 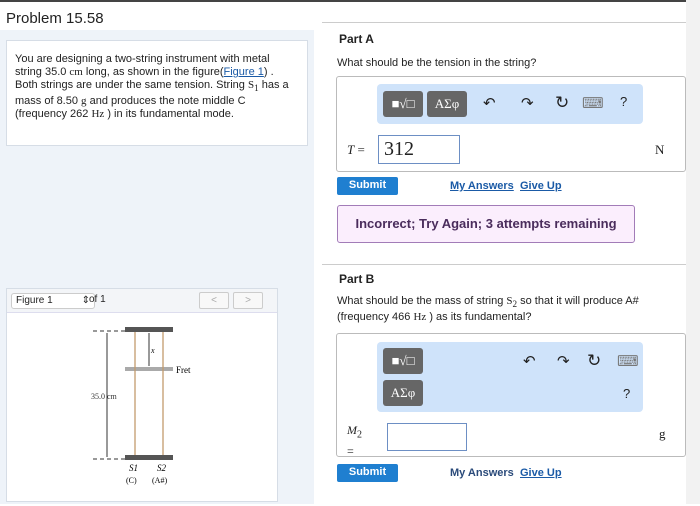 I want to click on prev-figure-button: <, so click(x=214, y=300).